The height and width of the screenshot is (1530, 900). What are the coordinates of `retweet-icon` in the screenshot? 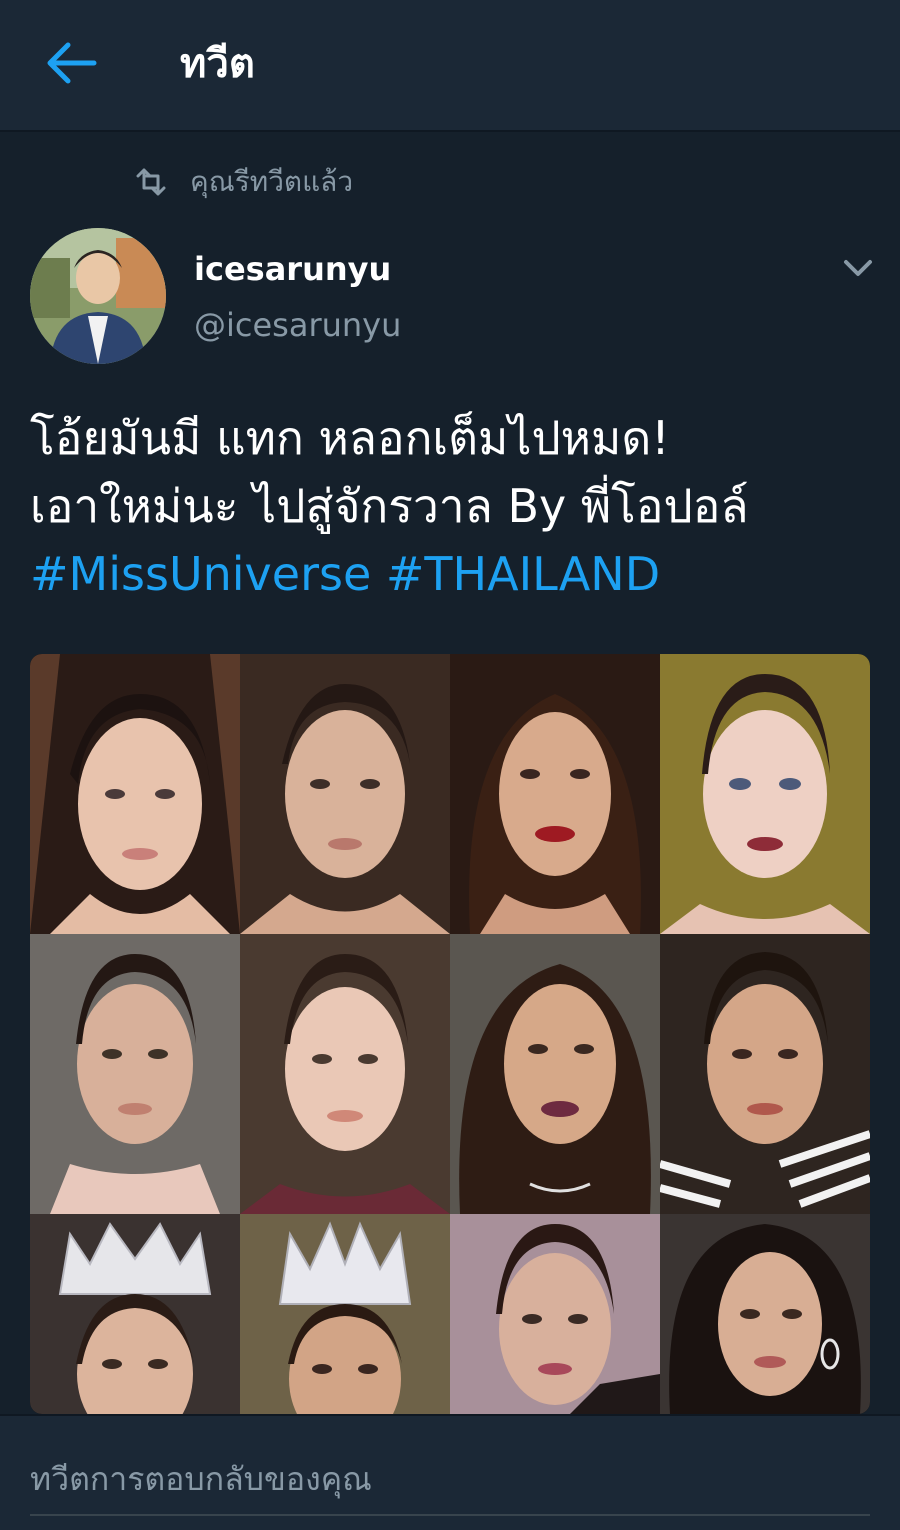 It's located at (151, 182).